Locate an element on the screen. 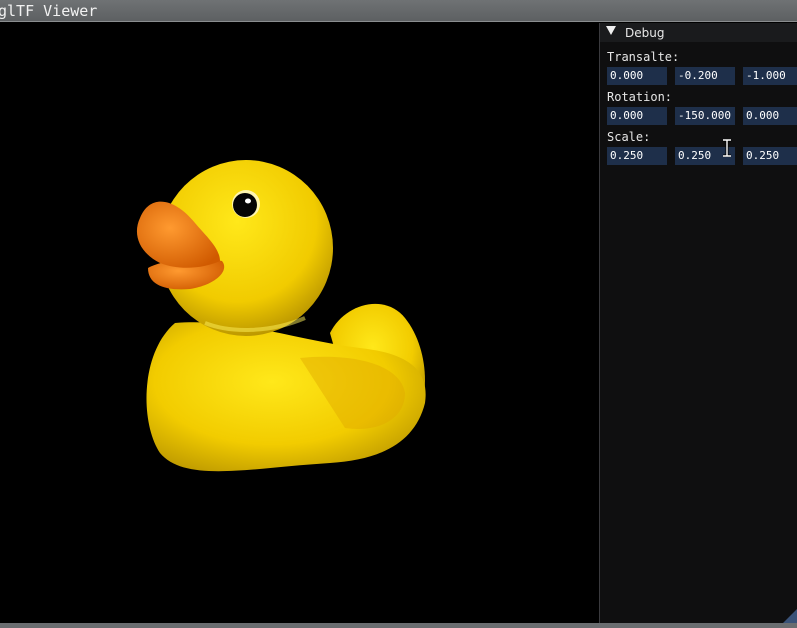  collapse-arrow-icon is located at coordinates (611, 30).